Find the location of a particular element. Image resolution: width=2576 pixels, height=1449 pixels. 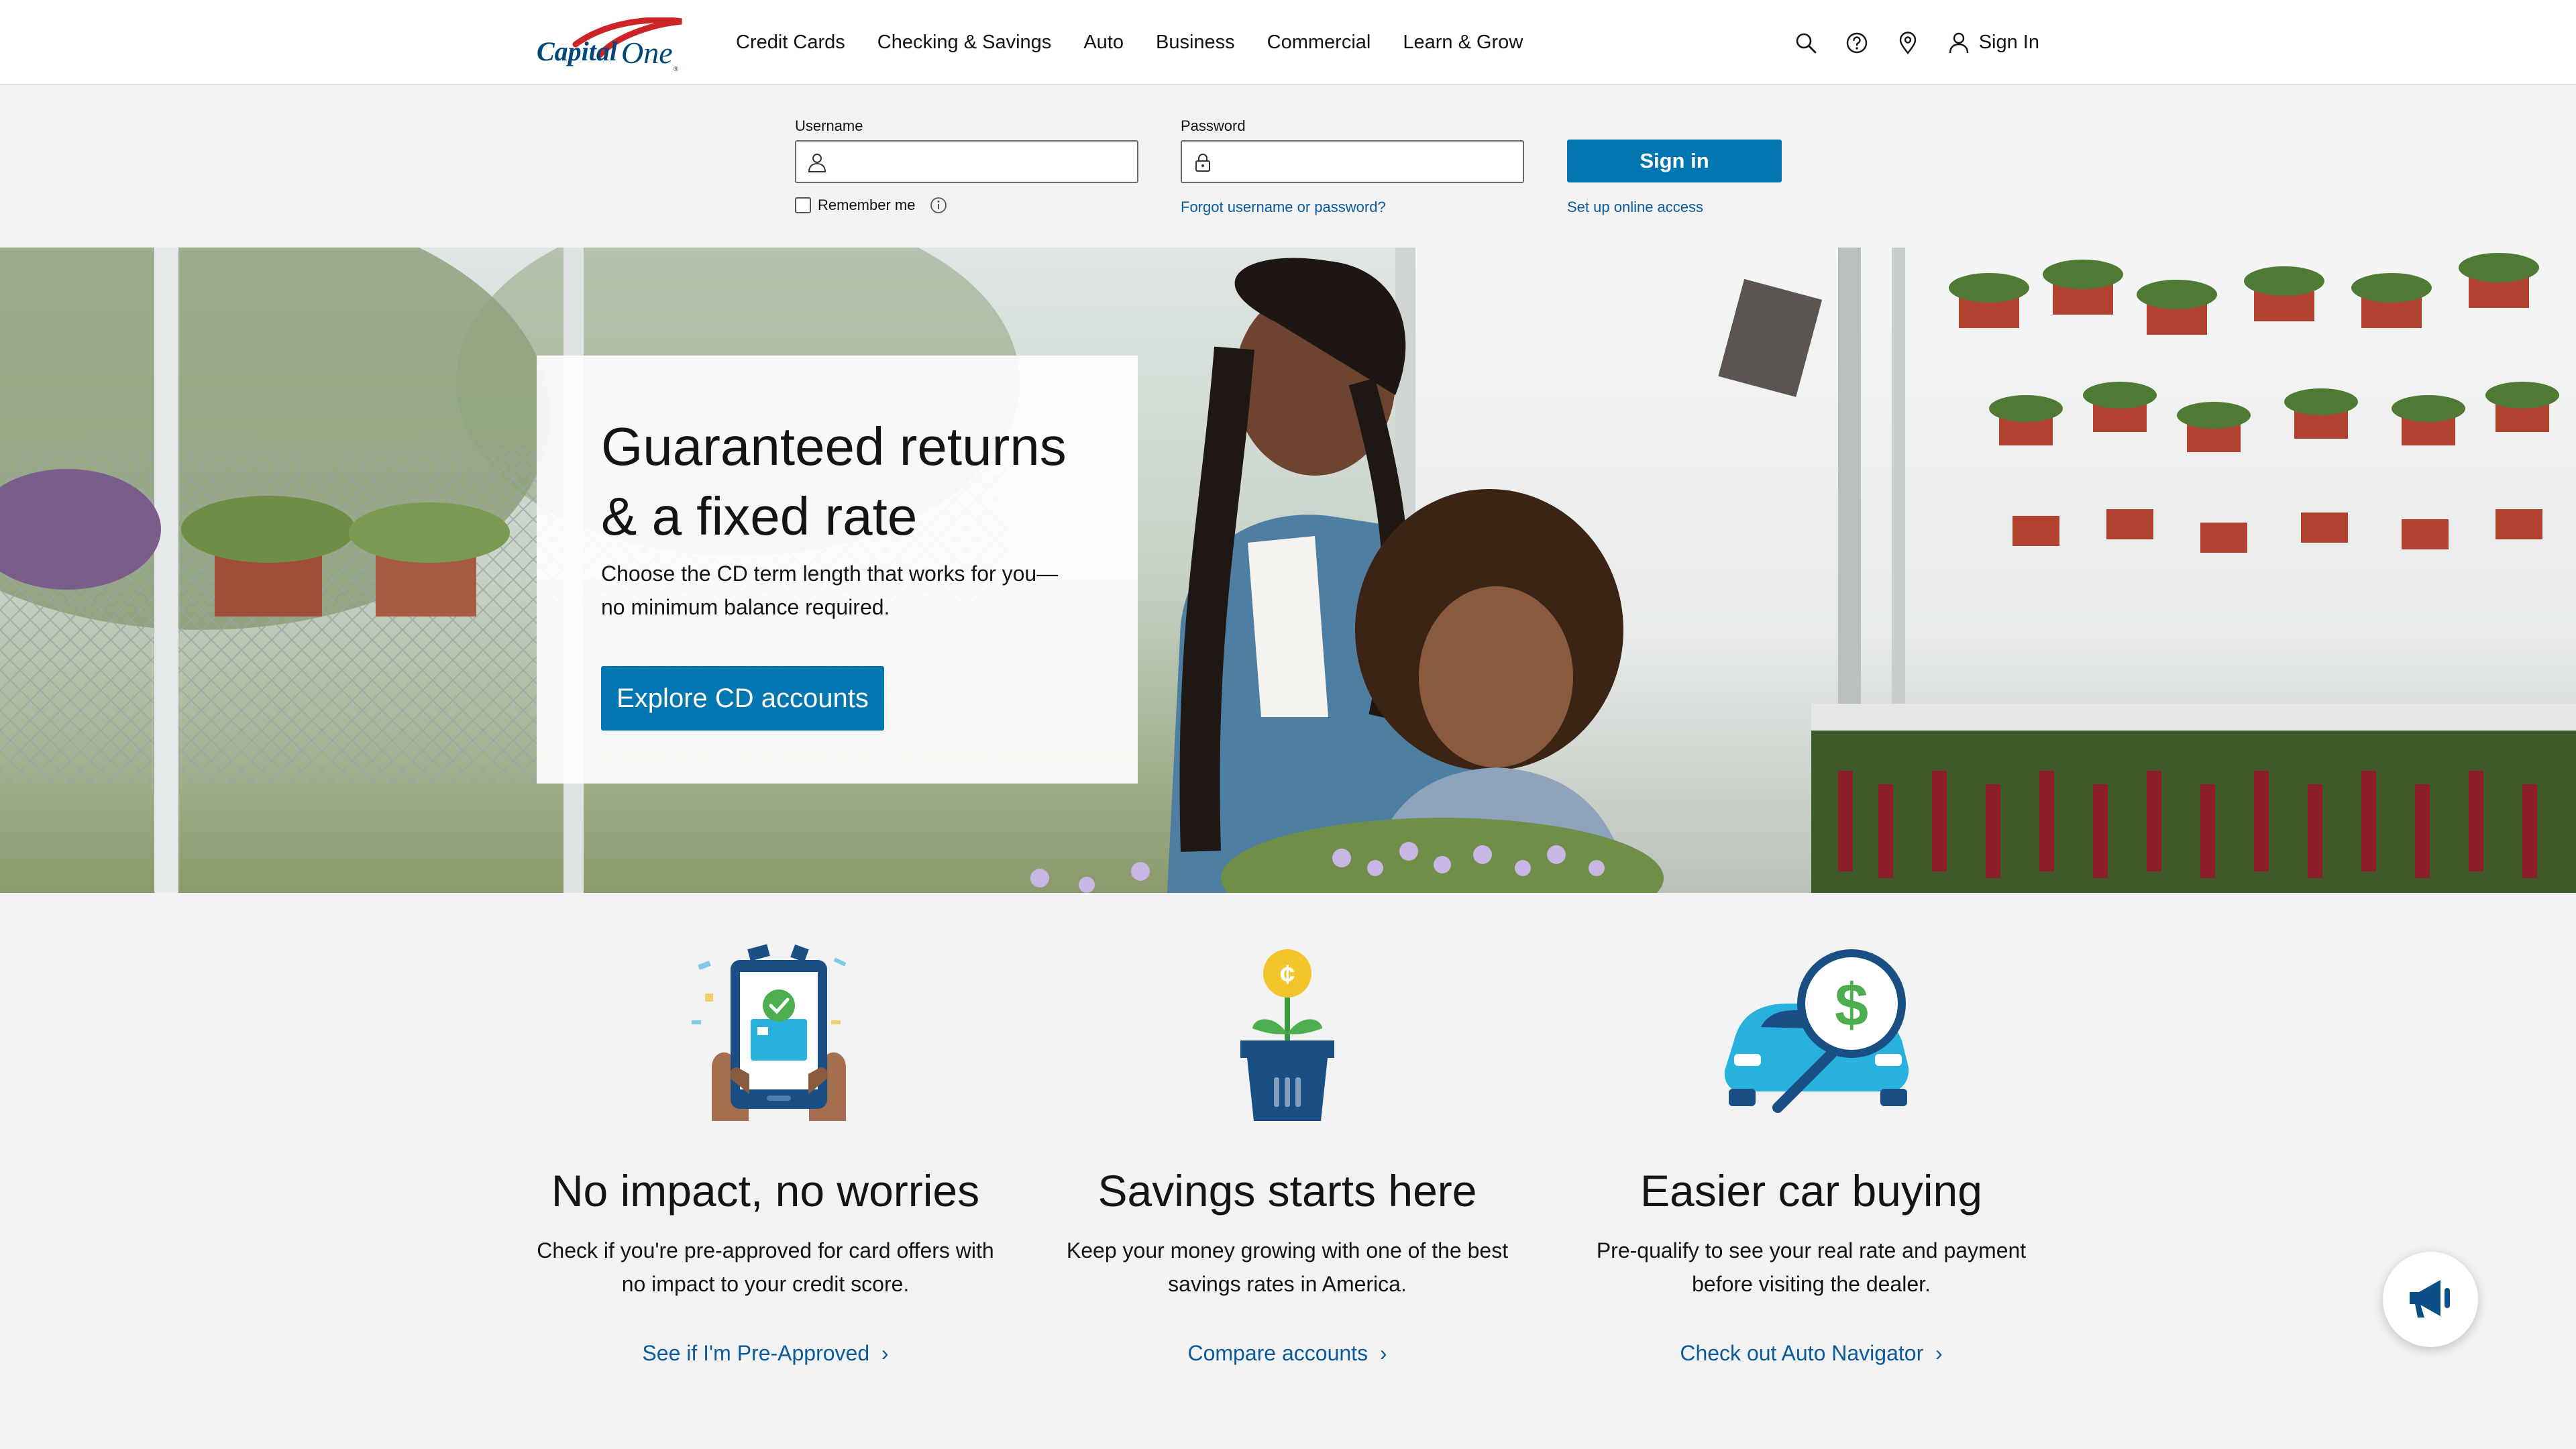

forgot-credentials-link: Forgot username or password? is located at coordinates (1283, 207).